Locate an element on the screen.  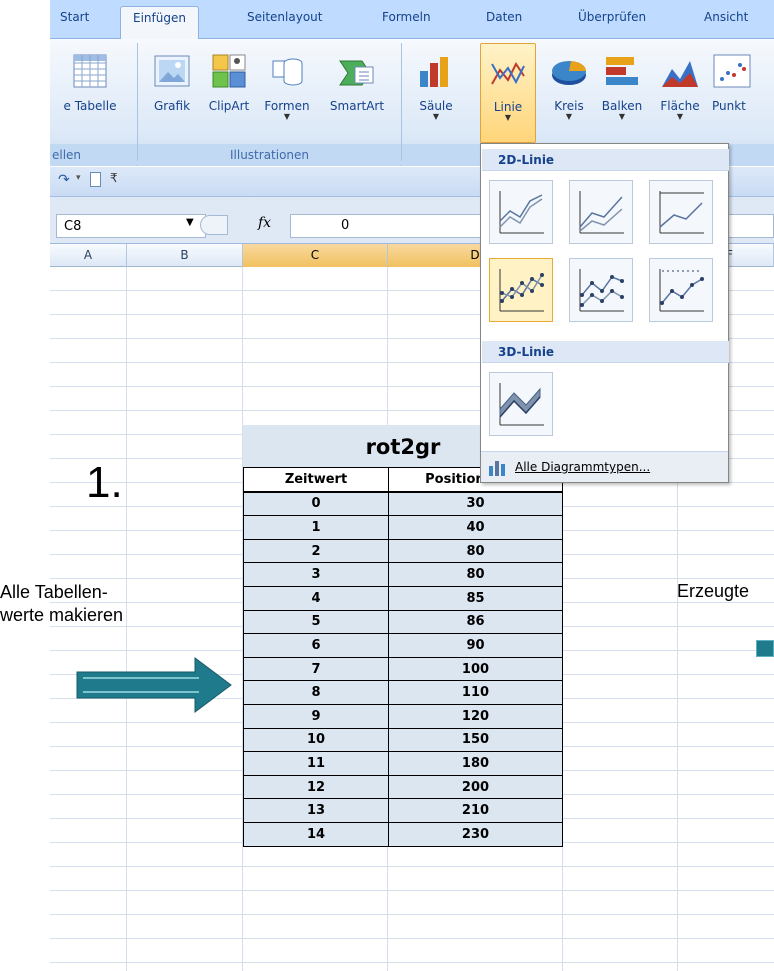
fx-icon: fx is located at coordinates (264, 223).